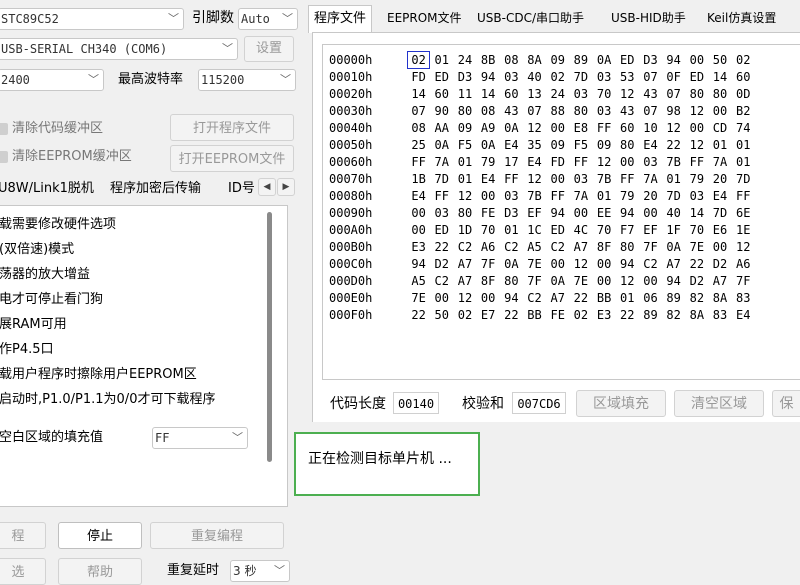  What do you see at coordinates (673, 111) in the screenshot?
I see `hex-byte: 98` at bounding box center [673, 111].